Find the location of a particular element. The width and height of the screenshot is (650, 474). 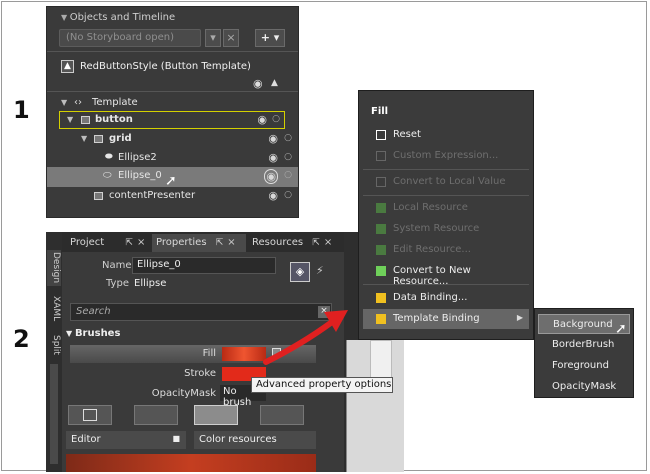

tree-item-ellipse2: ⬬ Ellipse2 ◉ ○ is located at coordinates (172, 158).